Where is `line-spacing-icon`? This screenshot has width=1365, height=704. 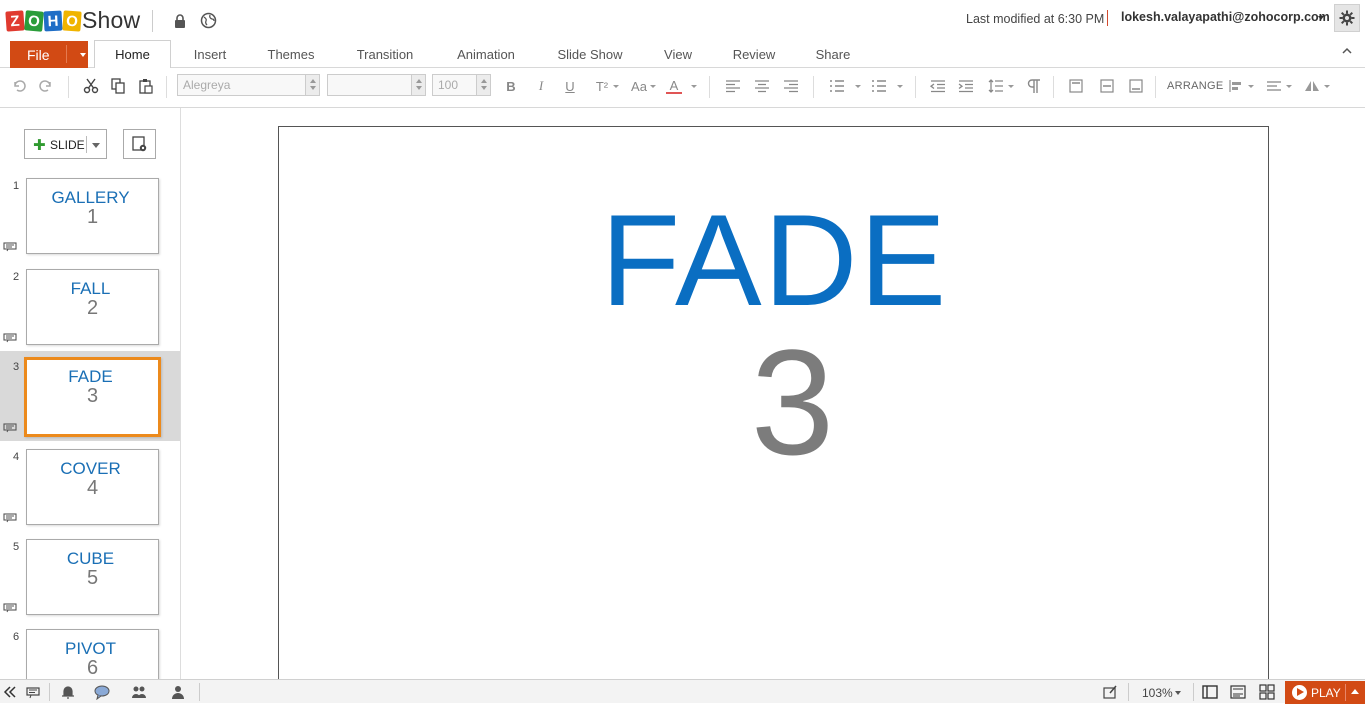 line-spacing-icon is located at coordinates (996, 86).